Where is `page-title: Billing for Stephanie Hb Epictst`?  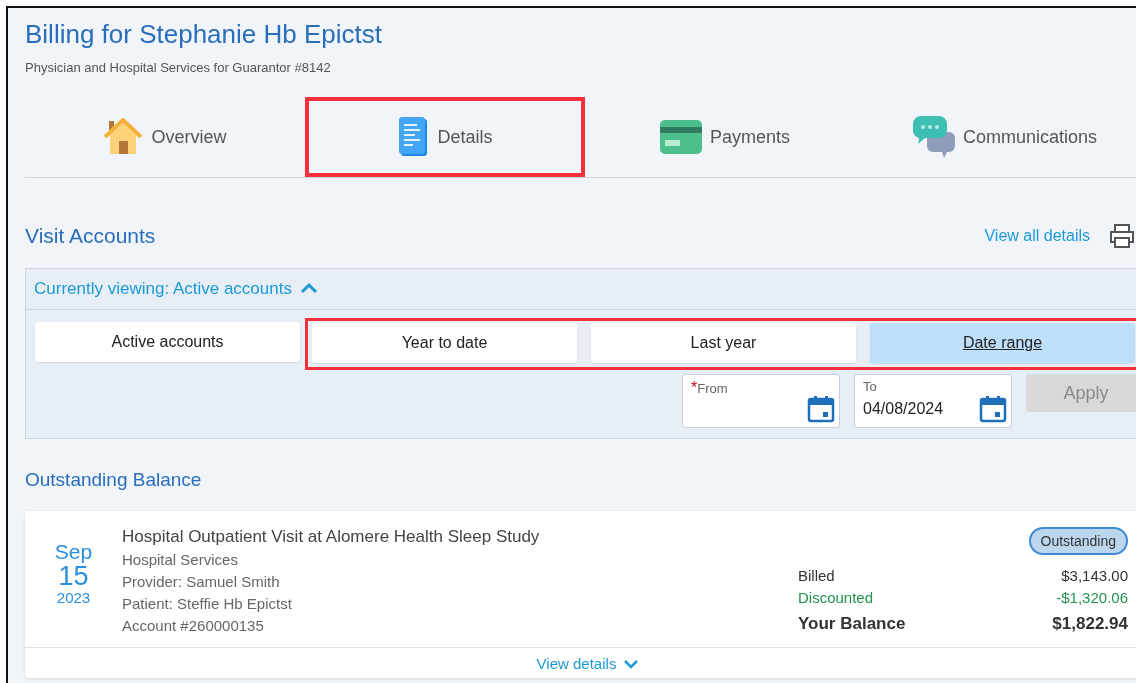
page-title: Billing for Stephanie Hb Epictst is located at coordinates (204, 34).